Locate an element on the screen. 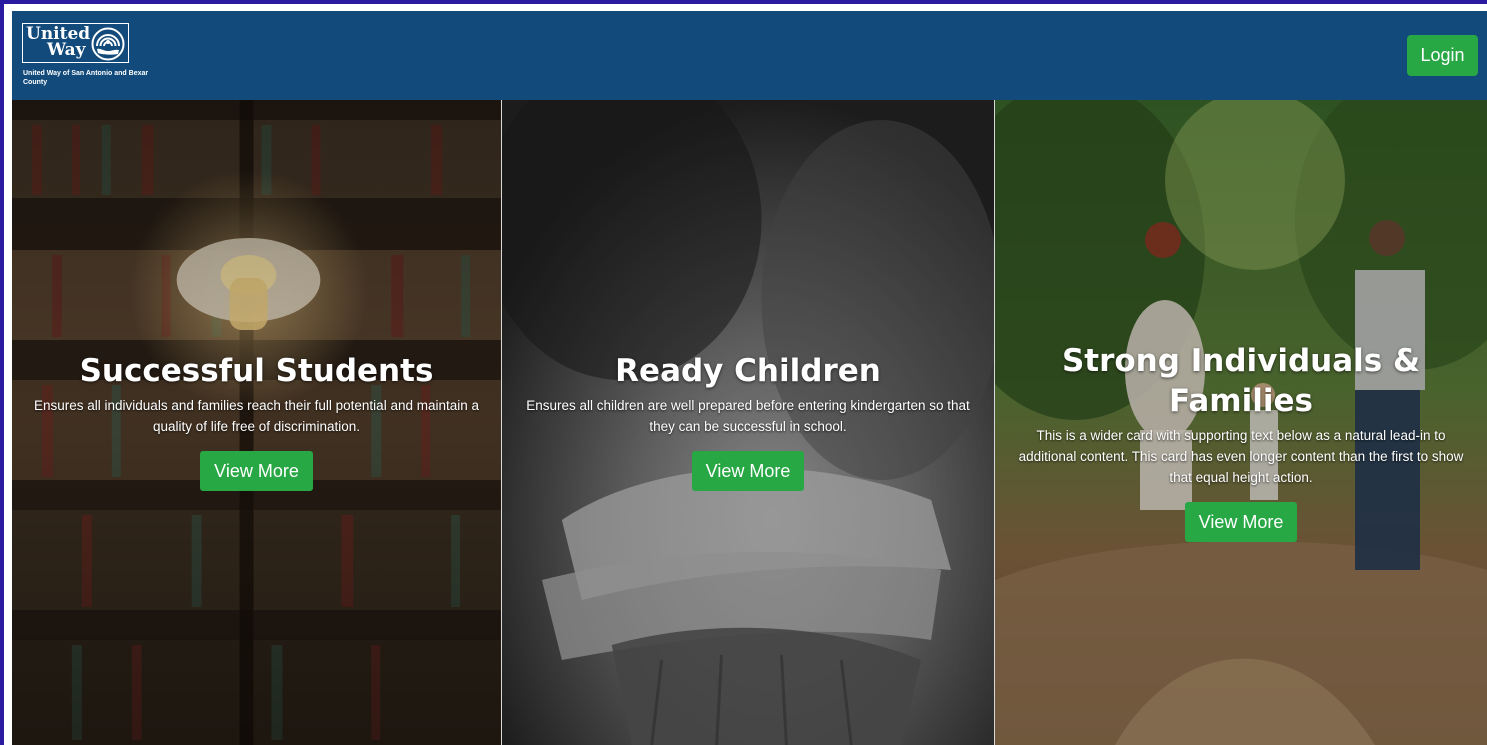 The image size is (1487, 745). card-title: Strong Individuals & Families is located at coordinates (1241, 381).